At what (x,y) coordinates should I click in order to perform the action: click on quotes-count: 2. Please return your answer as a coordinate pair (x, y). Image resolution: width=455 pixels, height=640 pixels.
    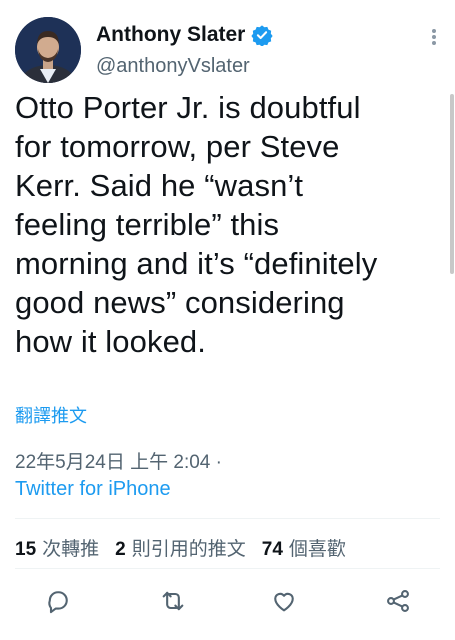
    Looking at the image, I should click on (120, 549).